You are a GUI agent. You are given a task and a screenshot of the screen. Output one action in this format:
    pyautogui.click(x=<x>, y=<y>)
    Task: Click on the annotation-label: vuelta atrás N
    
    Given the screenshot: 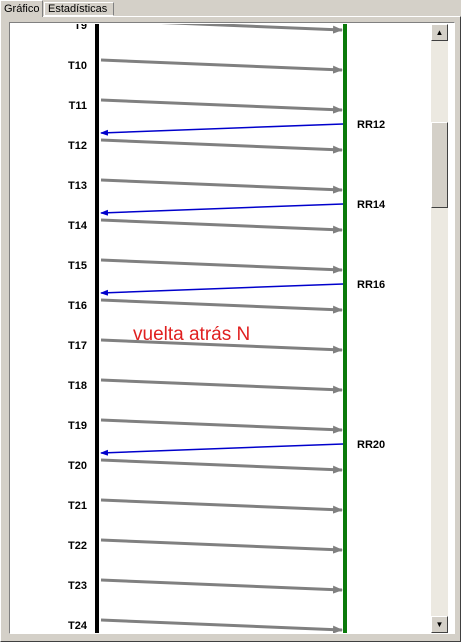 What is the action you would take?
    pyautogui.click(x=191, y=334)
    